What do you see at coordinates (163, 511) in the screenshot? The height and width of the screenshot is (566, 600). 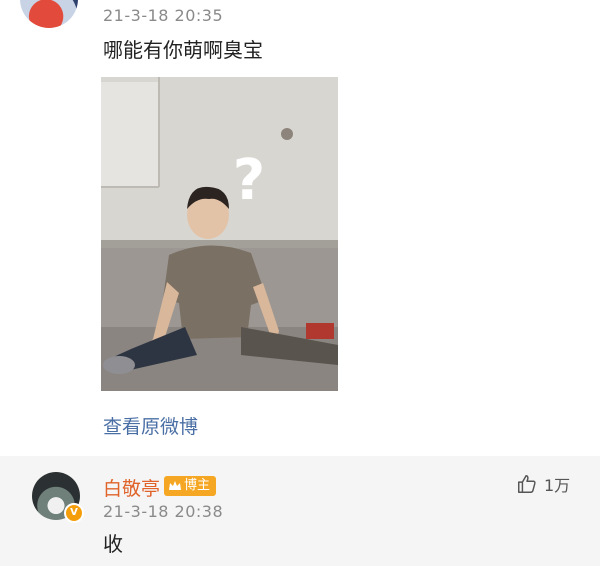 I see `reply-timestamp: 21-3-18 20:38` at bounding box center [163, 511].